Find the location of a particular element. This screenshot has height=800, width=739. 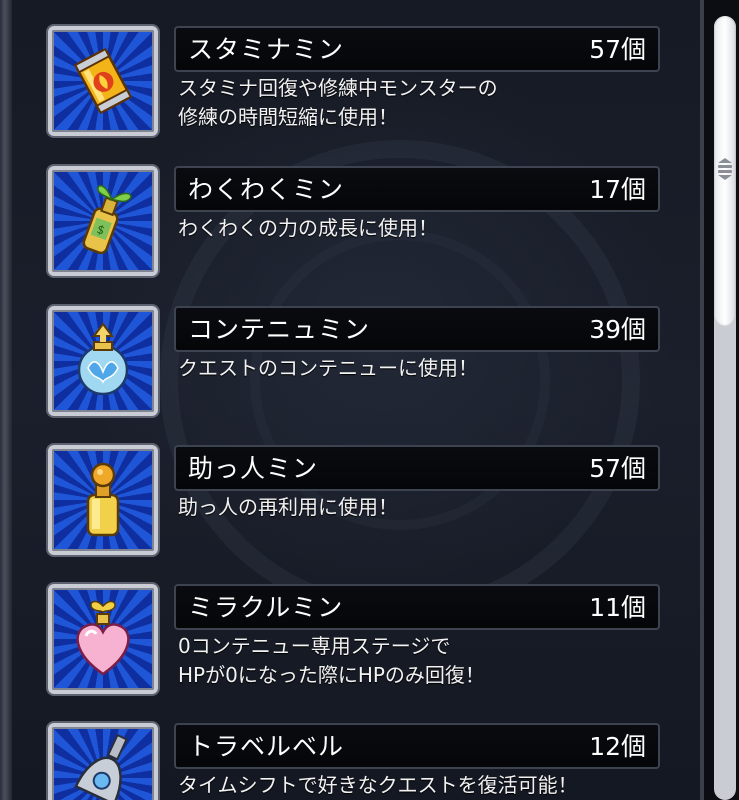

list-item-stamina: スタミナミン 57個 スタミナ回復や修練中モンスターの 修練の時間短縮に使用！ is located at coordinates (354, 81).